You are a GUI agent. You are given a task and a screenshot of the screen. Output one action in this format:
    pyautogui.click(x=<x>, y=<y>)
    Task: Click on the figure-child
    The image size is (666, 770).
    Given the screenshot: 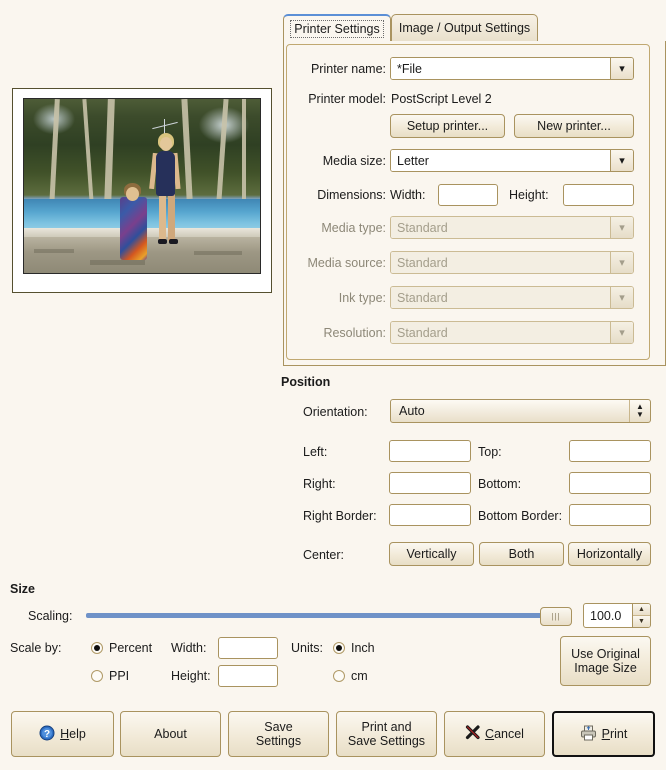 What is the action you would take?
    pyautogui.click(x=132, y=194)
    